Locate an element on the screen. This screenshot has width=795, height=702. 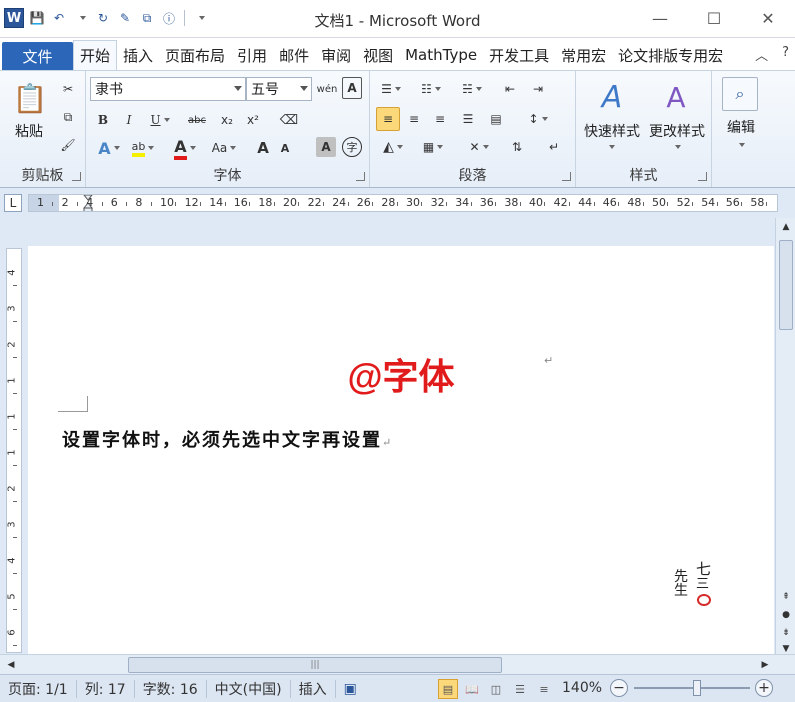
font-color-icon: A is located at coordinates (185, 148).